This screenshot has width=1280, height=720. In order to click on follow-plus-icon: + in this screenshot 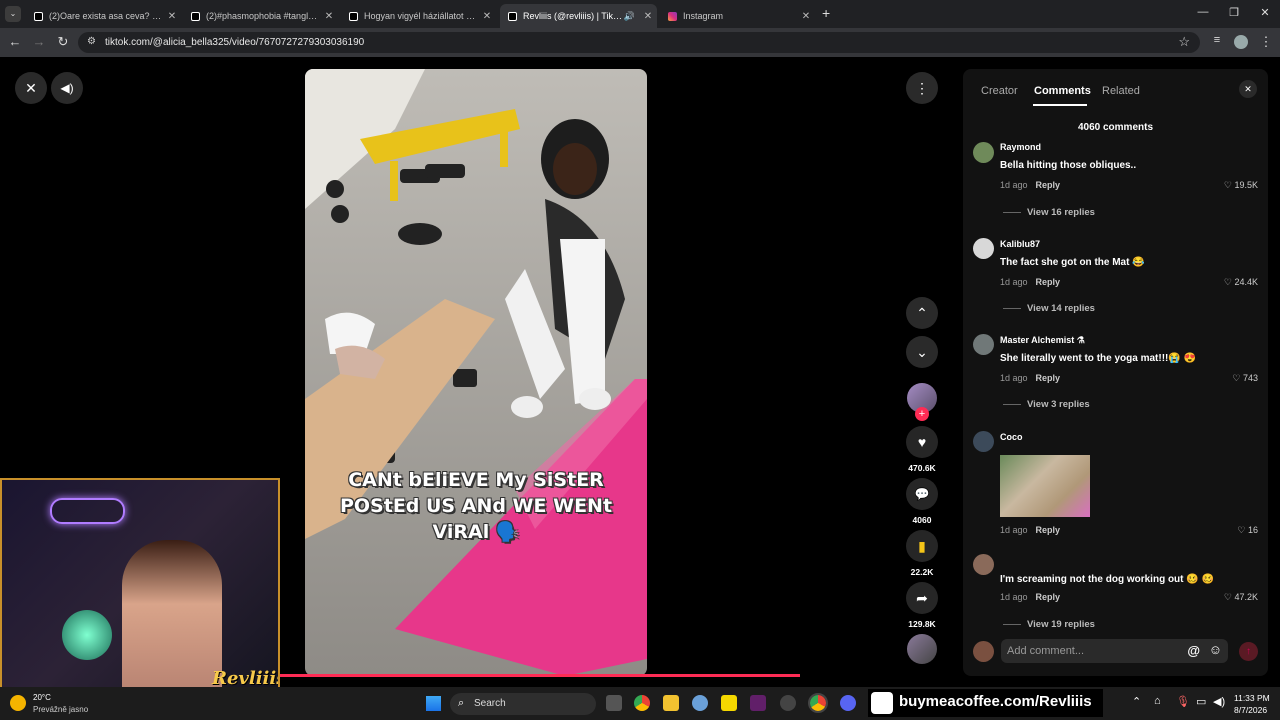, I will do `click(922, 414)`.